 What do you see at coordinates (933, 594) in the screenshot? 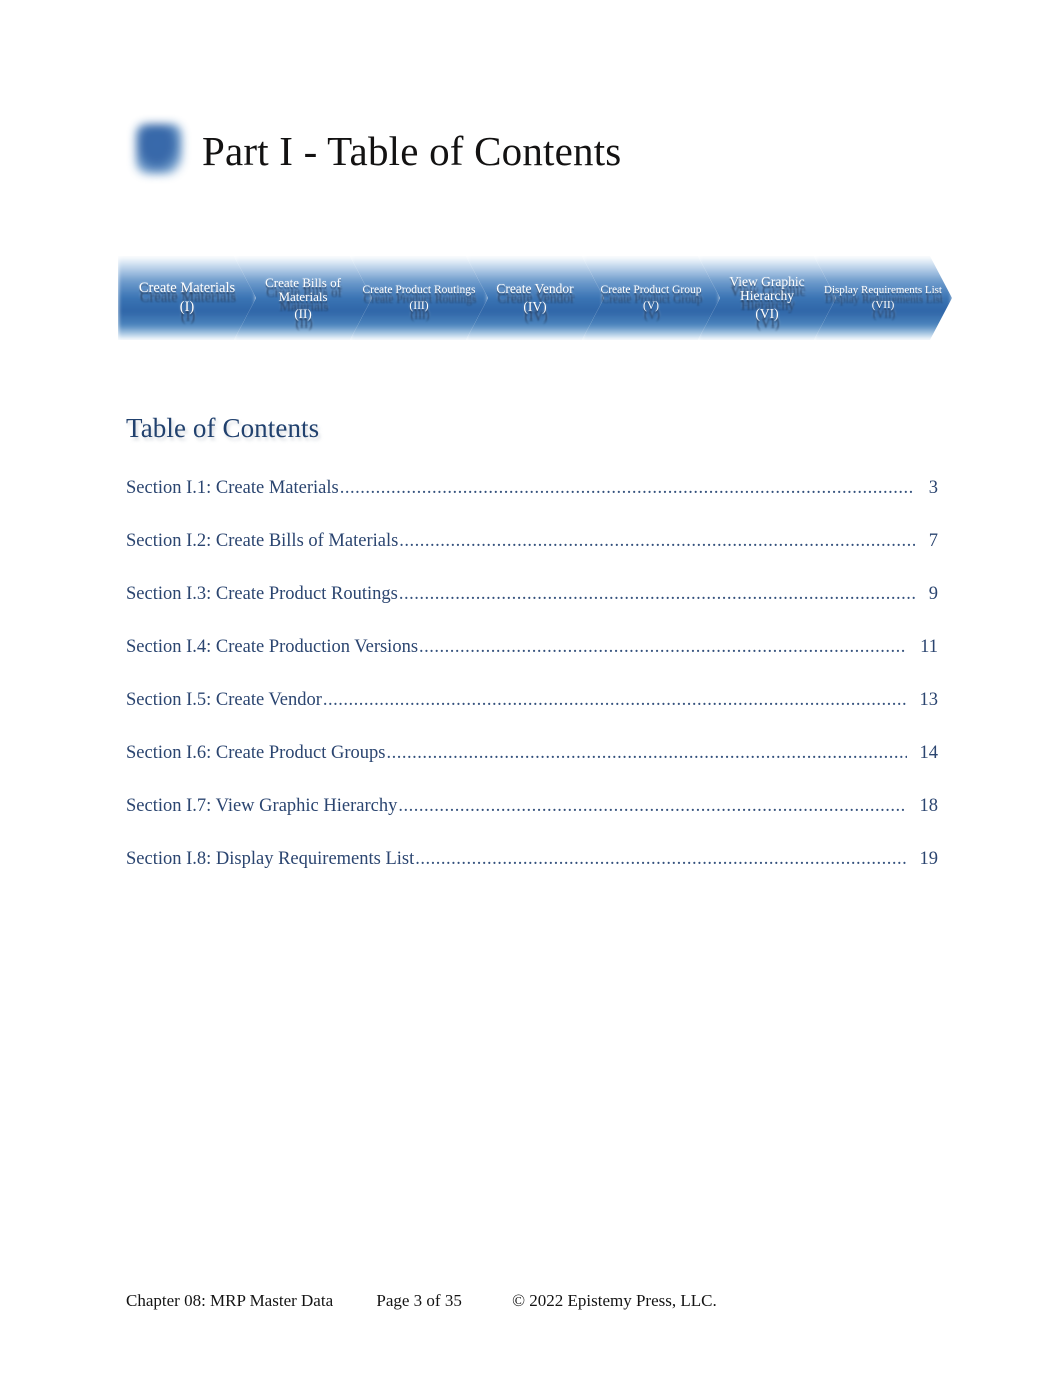
I see `toc-entry-page-number: 9` at bounding box center [933, 594].